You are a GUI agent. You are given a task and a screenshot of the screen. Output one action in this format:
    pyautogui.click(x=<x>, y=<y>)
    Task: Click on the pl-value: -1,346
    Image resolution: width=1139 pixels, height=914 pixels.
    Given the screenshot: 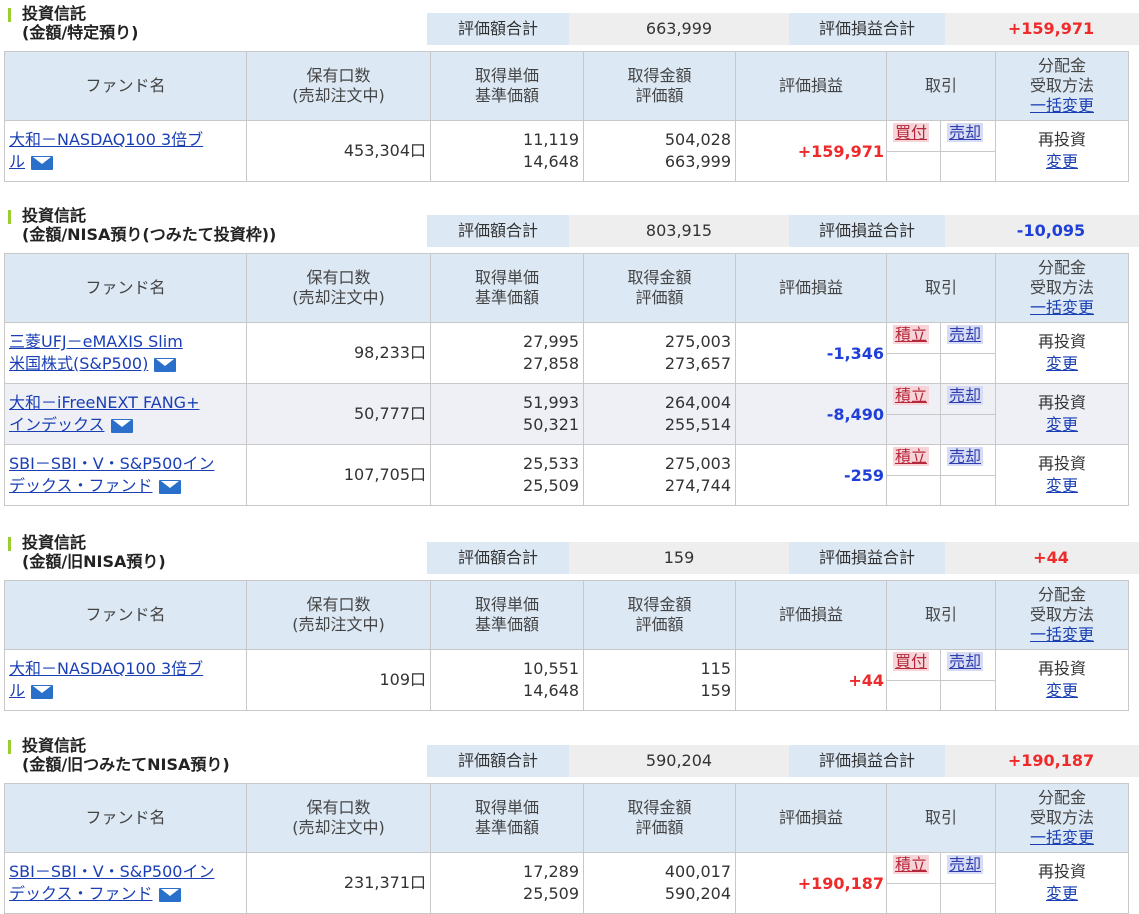 What is the action you would take?
    pyautogui.click(x=855, y=353)
    